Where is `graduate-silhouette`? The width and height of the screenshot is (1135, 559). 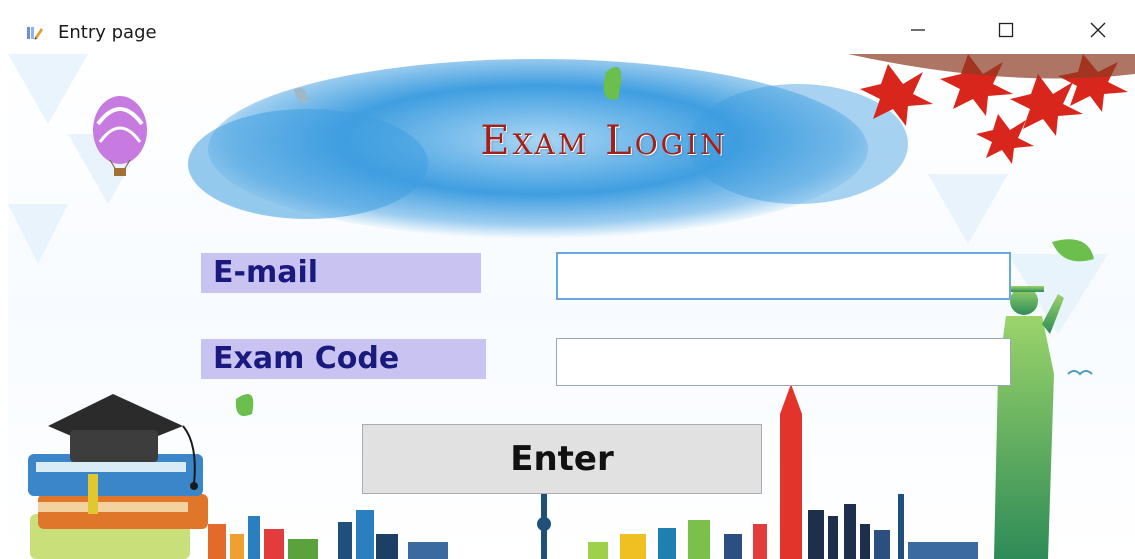 graduate-silhouette is located at coordinates (1029, 422).